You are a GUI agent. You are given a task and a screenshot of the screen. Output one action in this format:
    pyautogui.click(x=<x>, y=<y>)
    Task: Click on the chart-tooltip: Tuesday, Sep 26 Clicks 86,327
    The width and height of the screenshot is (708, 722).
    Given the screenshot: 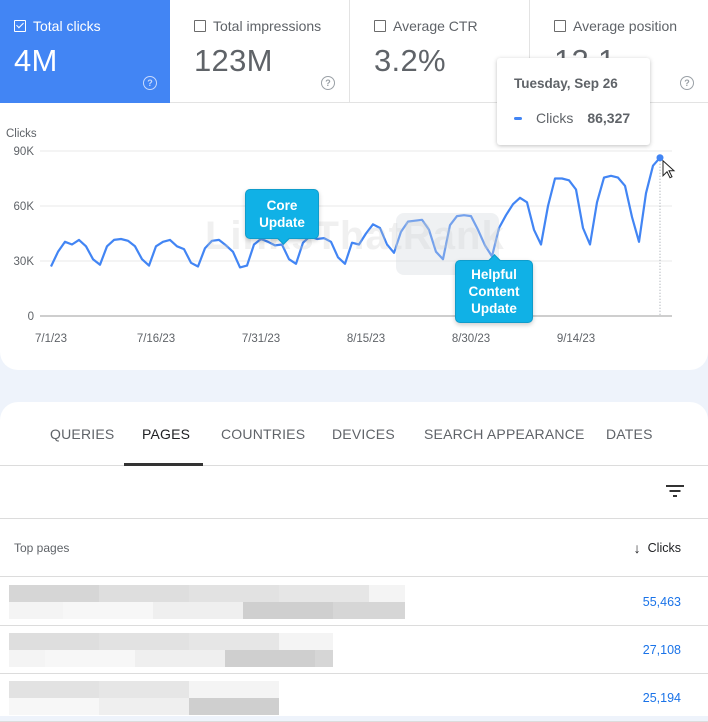 What is the action you would take?
    pyautogui.click(x=573, y=101)
    